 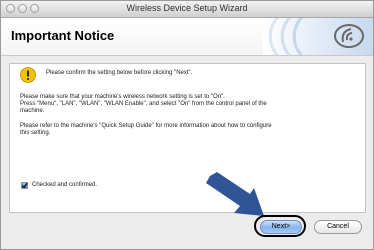 I want to click on checkmark-icon, so click(x=24, y=185).